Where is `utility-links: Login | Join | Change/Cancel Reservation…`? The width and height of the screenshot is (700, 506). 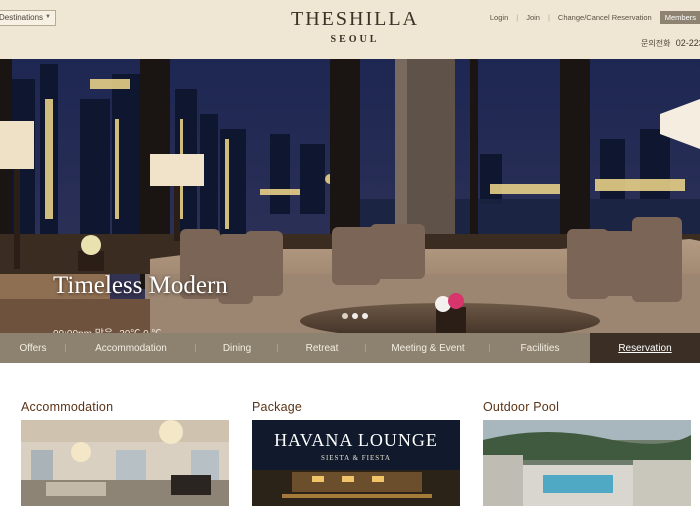 utility-links: Login | Join | Change/Cancel Reservation… is located at coordinates (595, 17).